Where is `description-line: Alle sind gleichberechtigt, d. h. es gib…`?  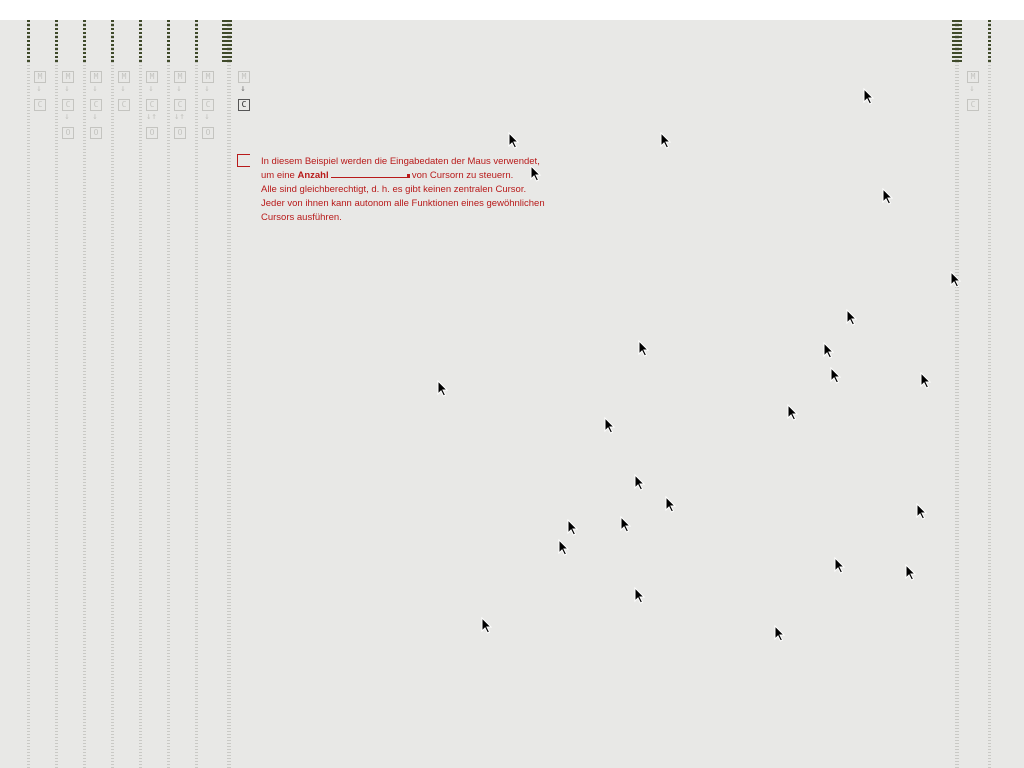 description-line: Alle sind gleichberechtigt, d. h. es gib… is located at coordinates (394, 189).